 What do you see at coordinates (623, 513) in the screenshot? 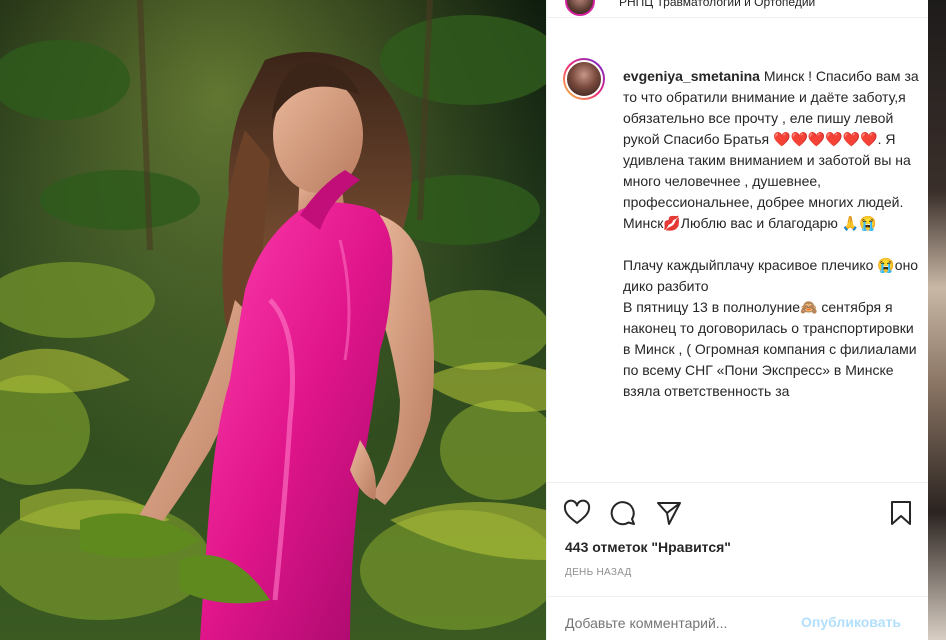
I see `comment-icon` at bounding box center [623, 513].